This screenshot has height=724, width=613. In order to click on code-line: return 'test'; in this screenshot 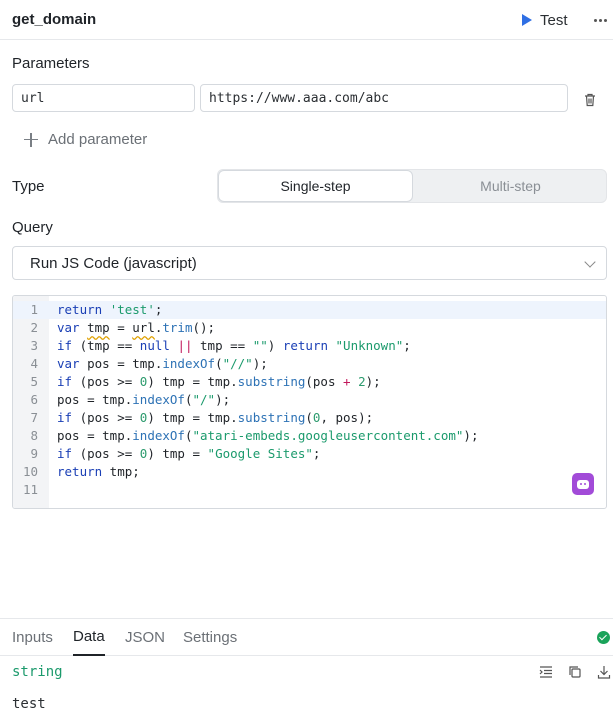, I will do `click(110, 309)`.